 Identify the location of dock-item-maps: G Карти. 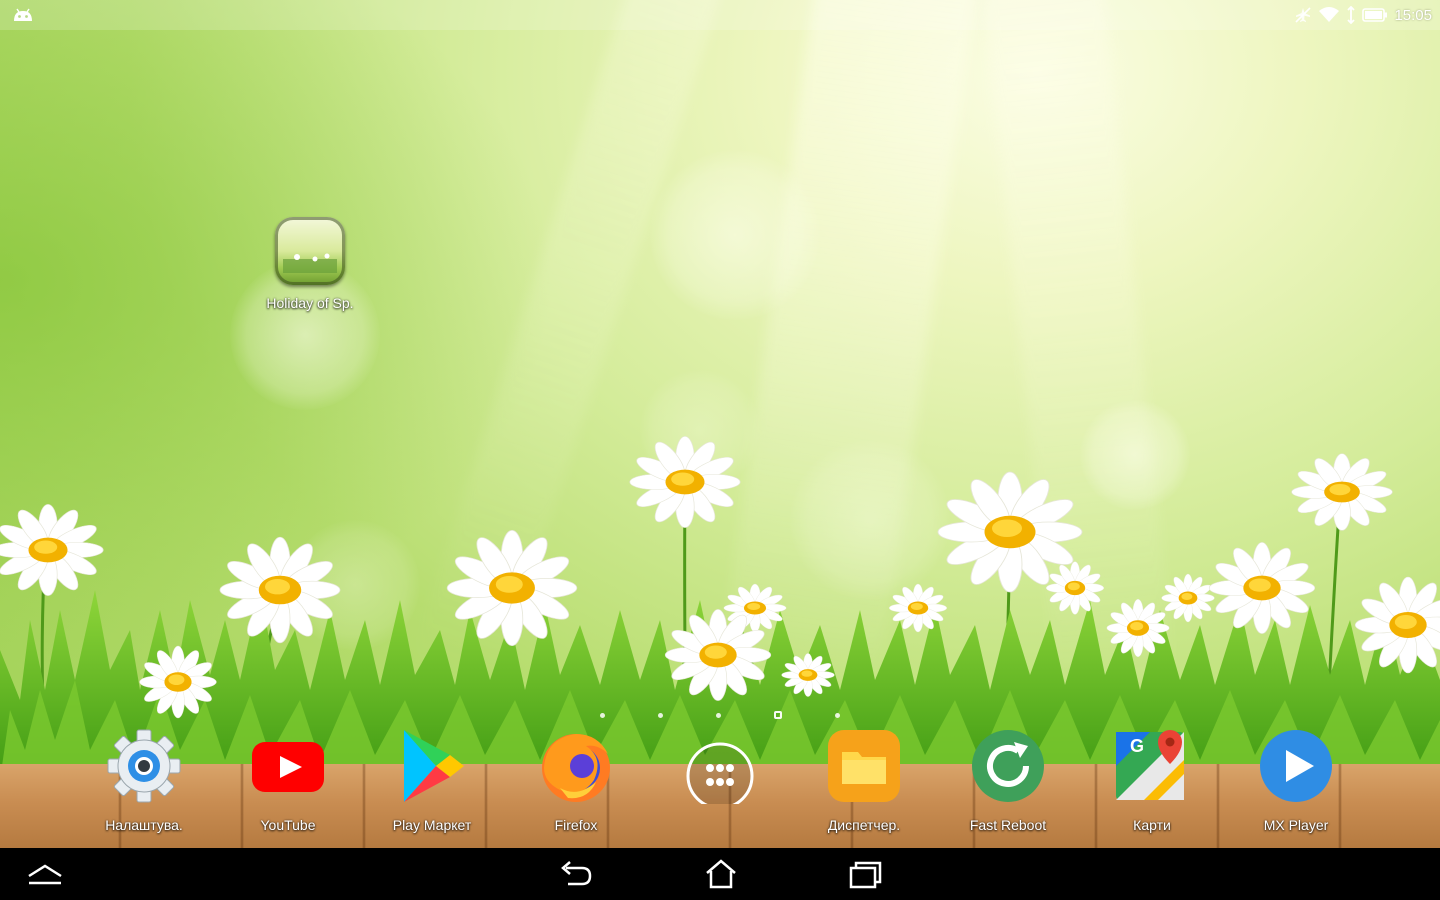
(1152, 780).